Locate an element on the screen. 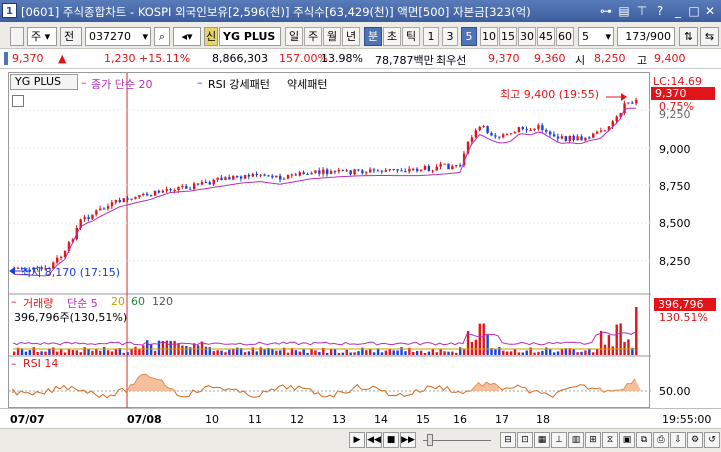  chart-tools-icon: ⇆ is located at coordinates (709, 36).